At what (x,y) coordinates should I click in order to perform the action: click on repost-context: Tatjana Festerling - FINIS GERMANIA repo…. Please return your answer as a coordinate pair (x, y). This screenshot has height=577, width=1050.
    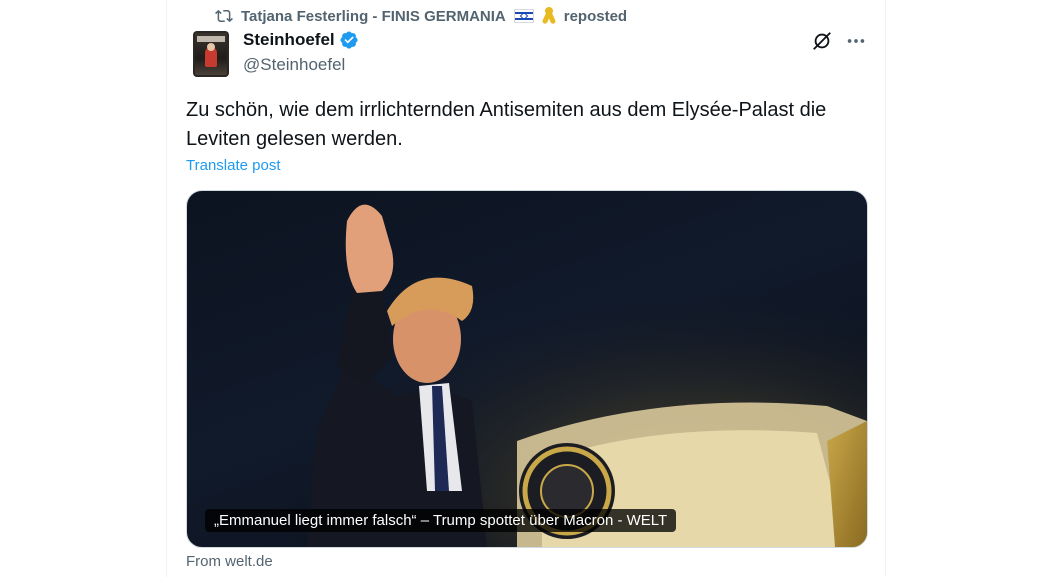
    Looking at the image, I should click on (421, 16).